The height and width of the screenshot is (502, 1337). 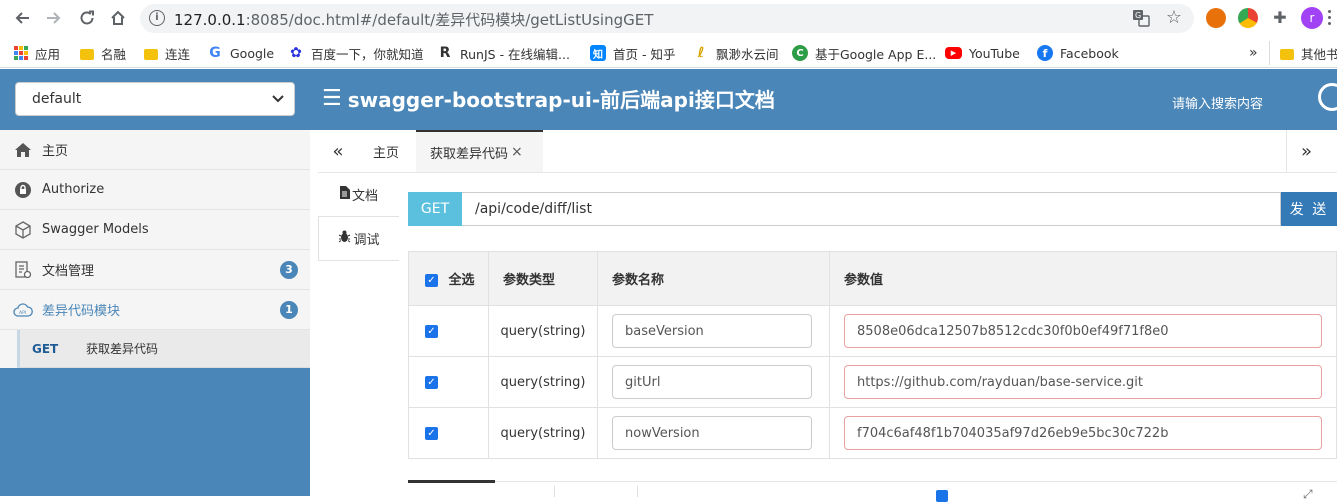 What do you see at coordinates (1217, 102) in the screenshot?
I see `search-input: 请输入搜索内容` at bounding box center [1217, 102].